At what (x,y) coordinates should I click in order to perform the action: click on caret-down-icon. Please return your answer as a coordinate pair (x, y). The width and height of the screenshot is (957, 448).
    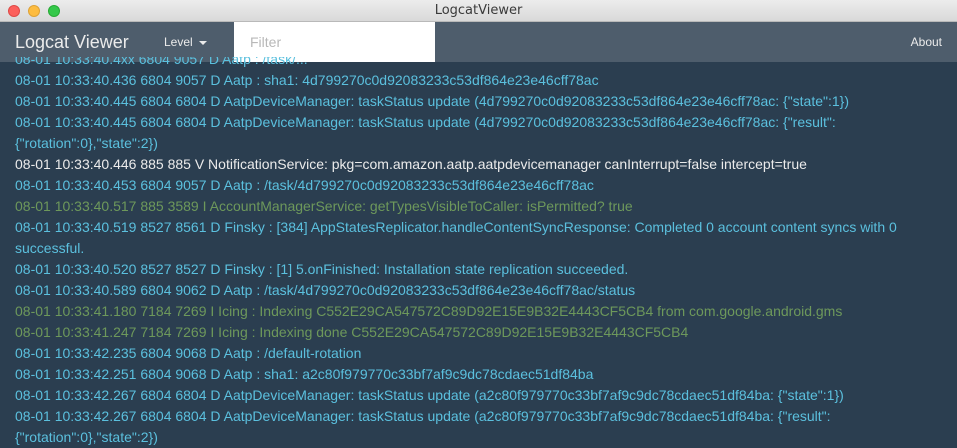
    Looking at the image, I should click on (203, 42).